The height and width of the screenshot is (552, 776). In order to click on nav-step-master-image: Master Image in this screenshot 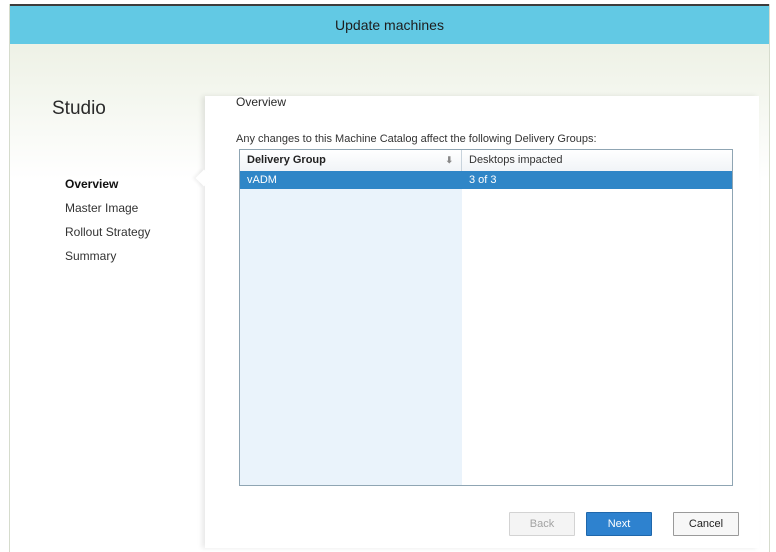, I will do `click(107, 208)`.